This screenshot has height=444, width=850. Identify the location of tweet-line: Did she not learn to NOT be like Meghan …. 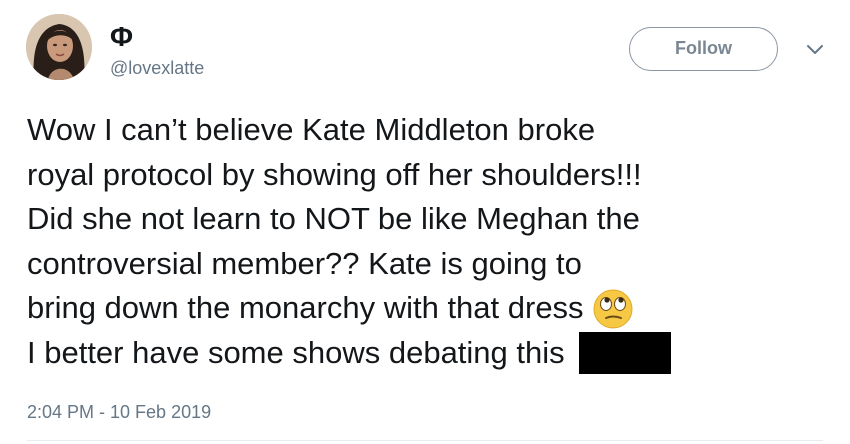
(333, 218).